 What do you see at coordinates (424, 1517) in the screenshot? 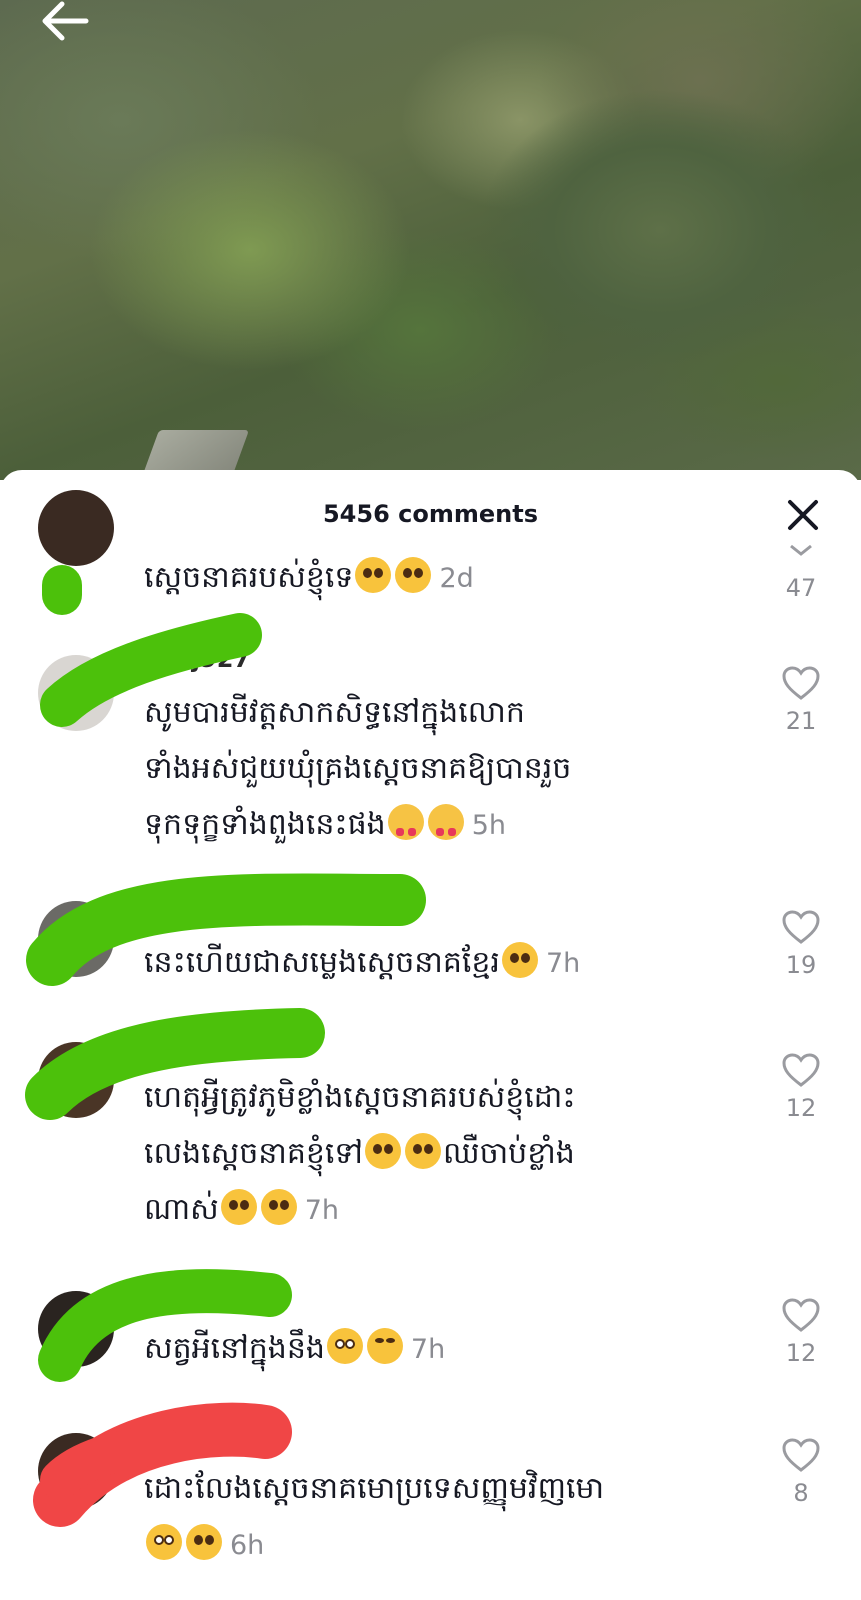
I see `comment-text: ដោះលែងស្តេចនាគមោប្រទេសញ្ញុមវិញមោ 6h` at bounding box center [424, 1517].